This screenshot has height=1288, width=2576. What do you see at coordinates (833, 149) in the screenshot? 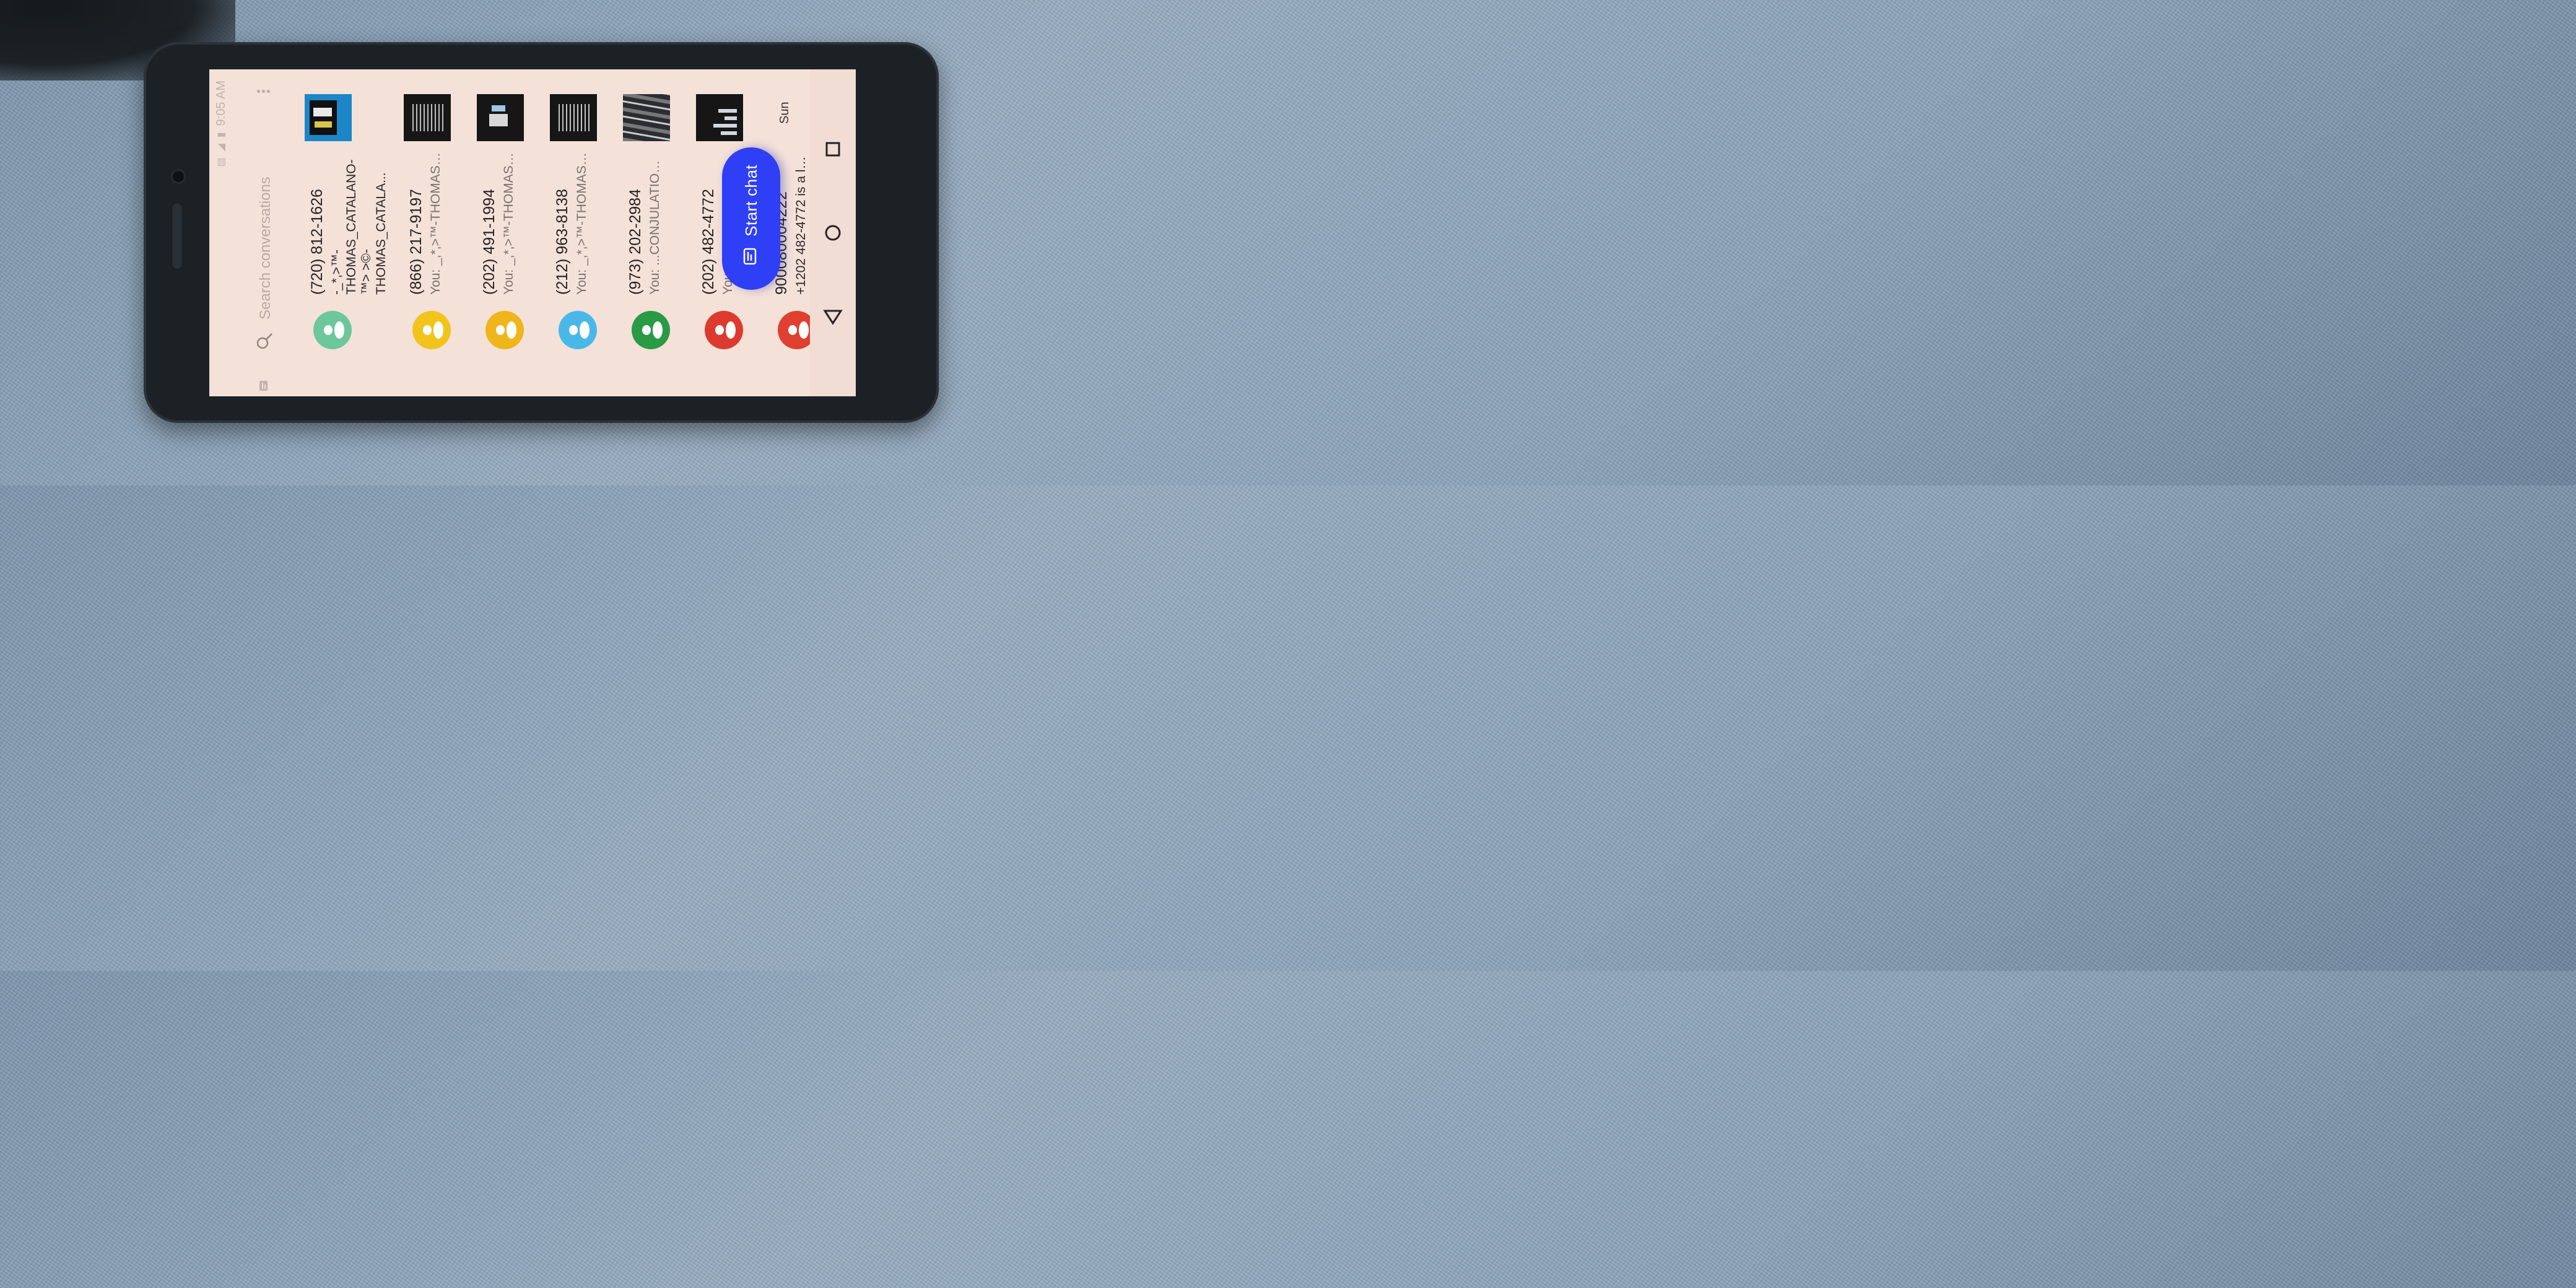
I see `recents-icon` at bounding box center [833, 149].